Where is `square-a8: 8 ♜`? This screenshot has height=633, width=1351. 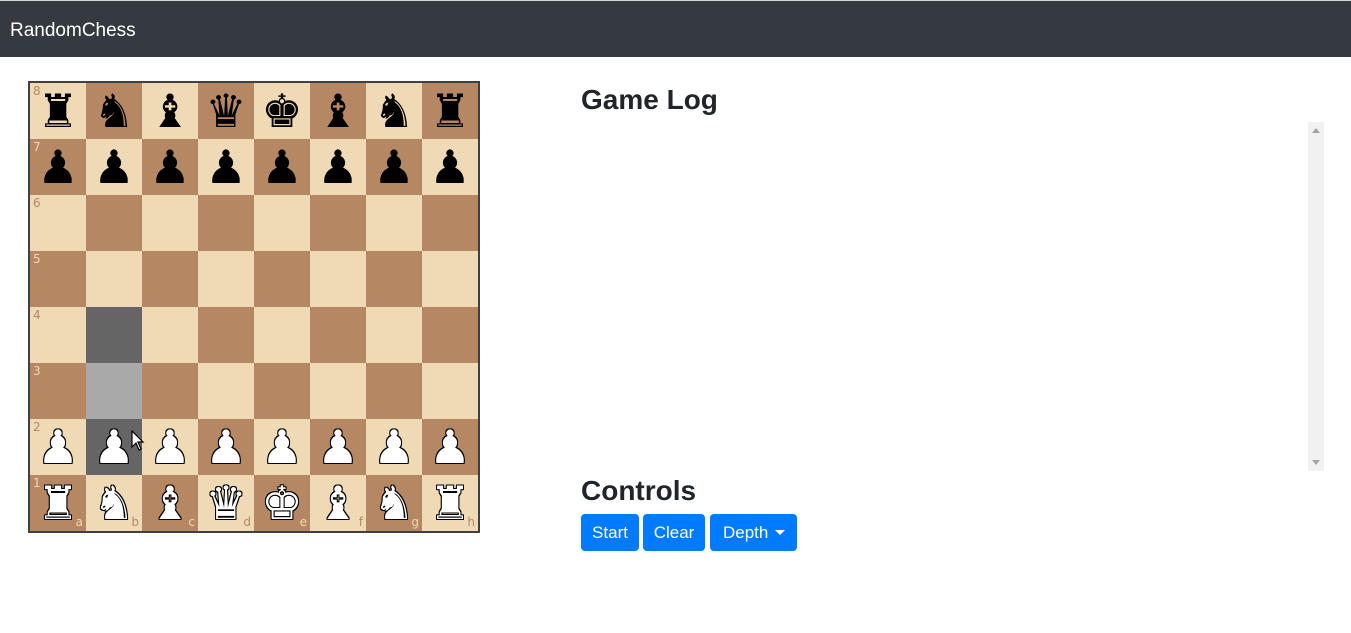
square-a8: 8 ♜ is located at coordinates (58, 111).